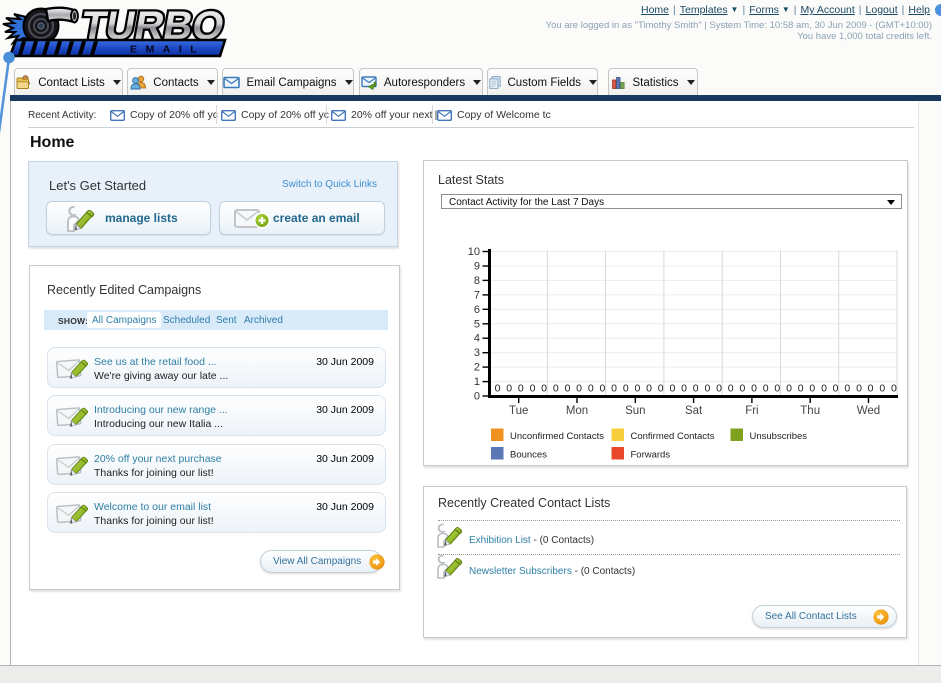  I want to click on svg-text: Confirmed Contacts, so click(673, 436).